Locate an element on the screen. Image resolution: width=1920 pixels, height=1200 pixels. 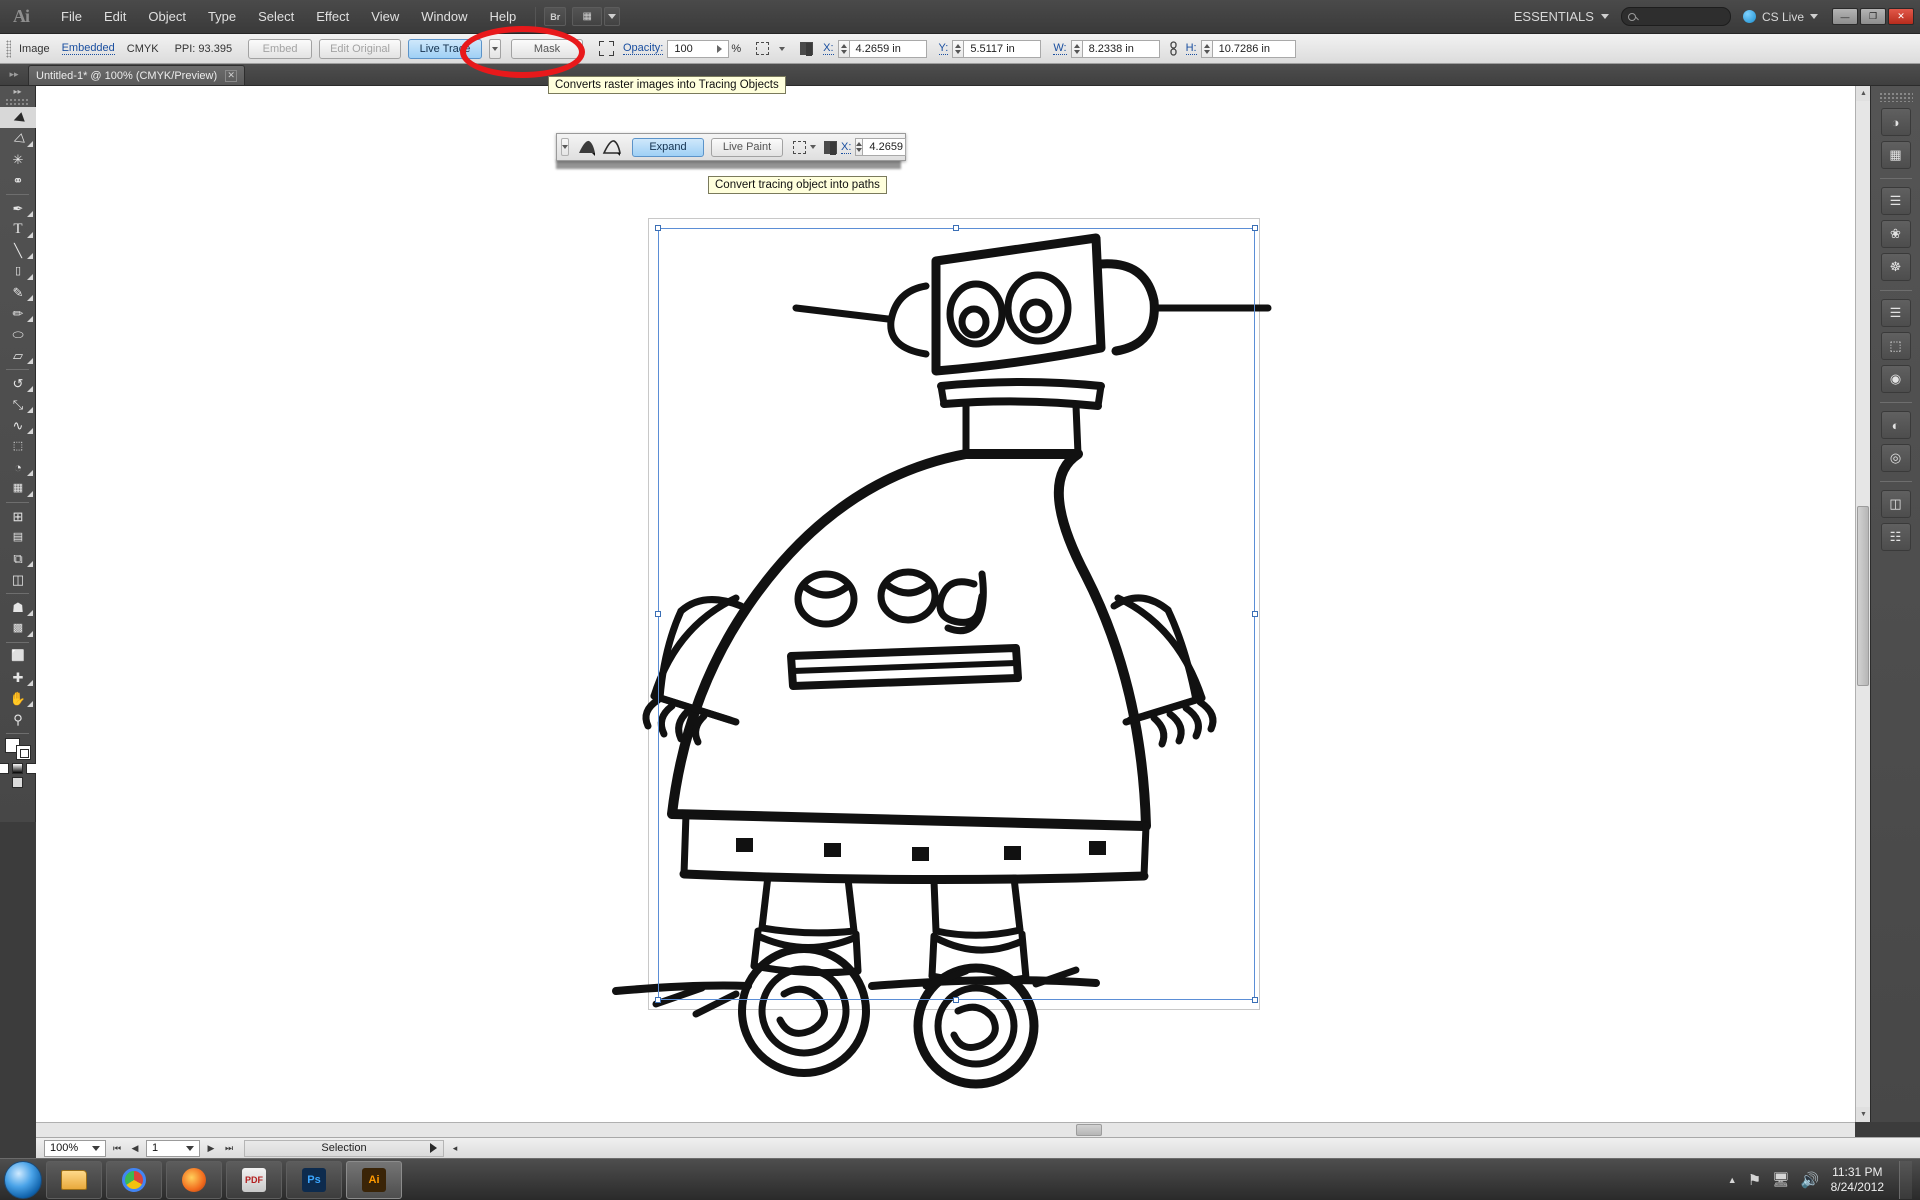
screen-mode-icon is located at coordinates (17, 782).